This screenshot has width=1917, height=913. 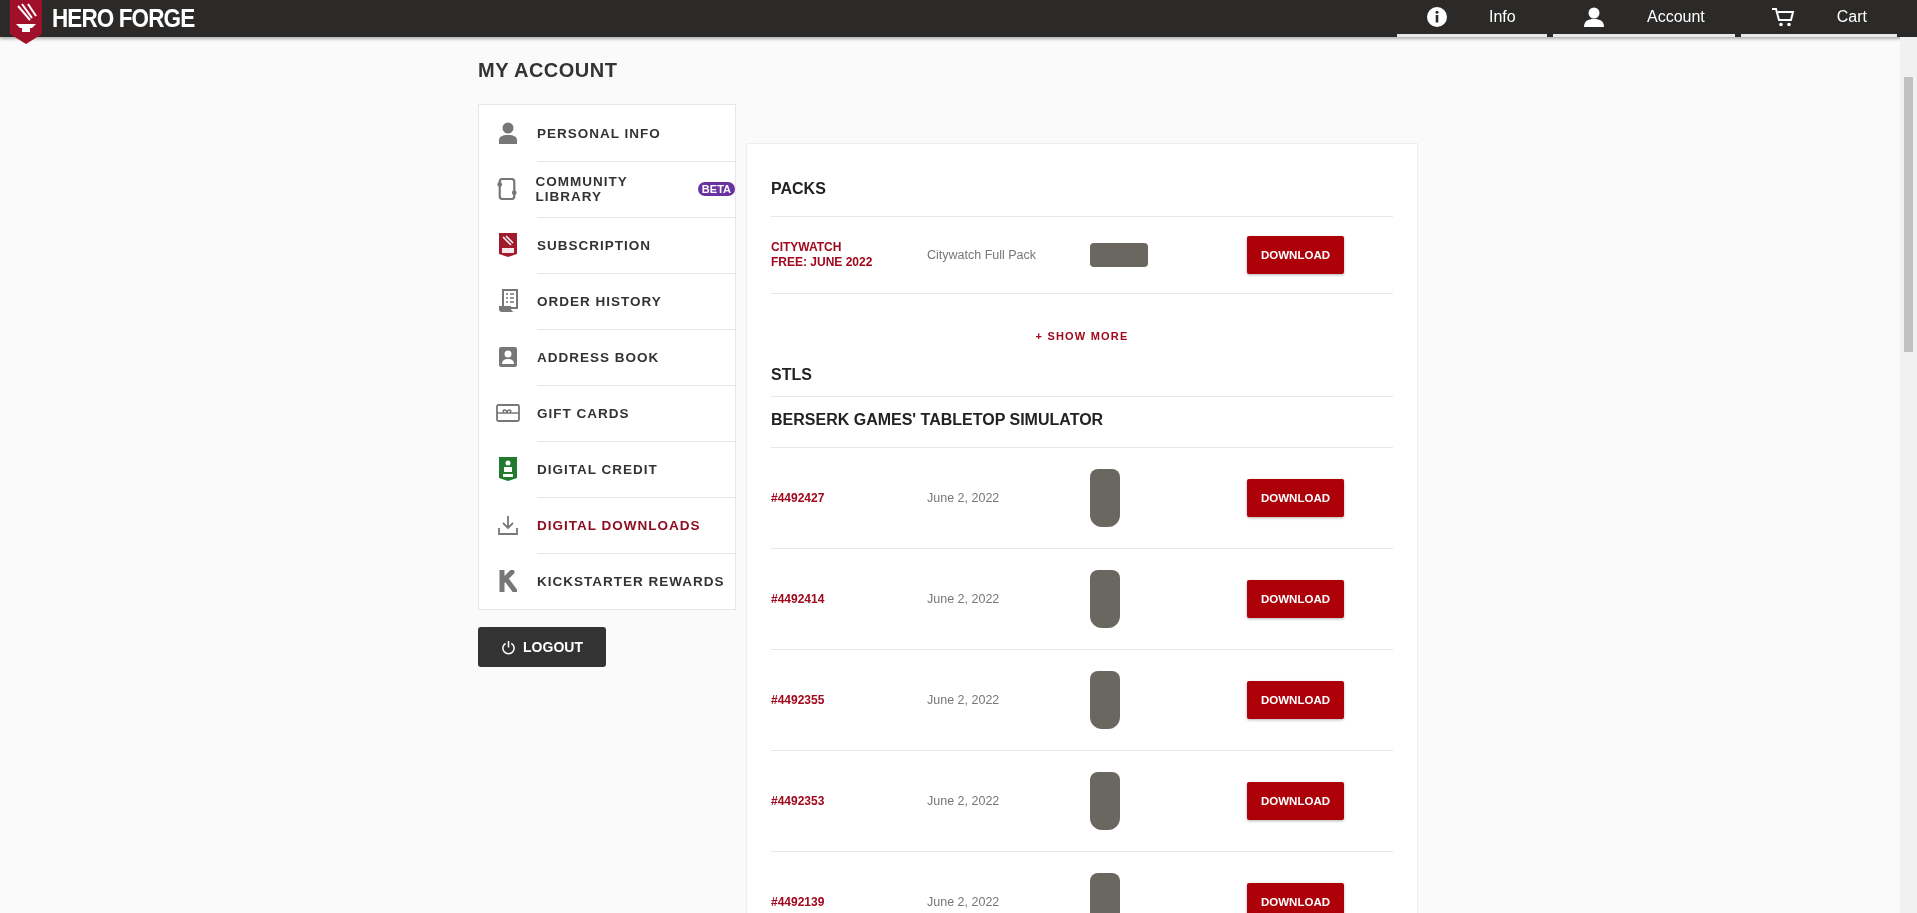 What do you see at coordinates (607, 189) in the screenshot?
I see `sidebar-item: COMMUNITY LIBRARY BETA` at bounding box center [607, 189].